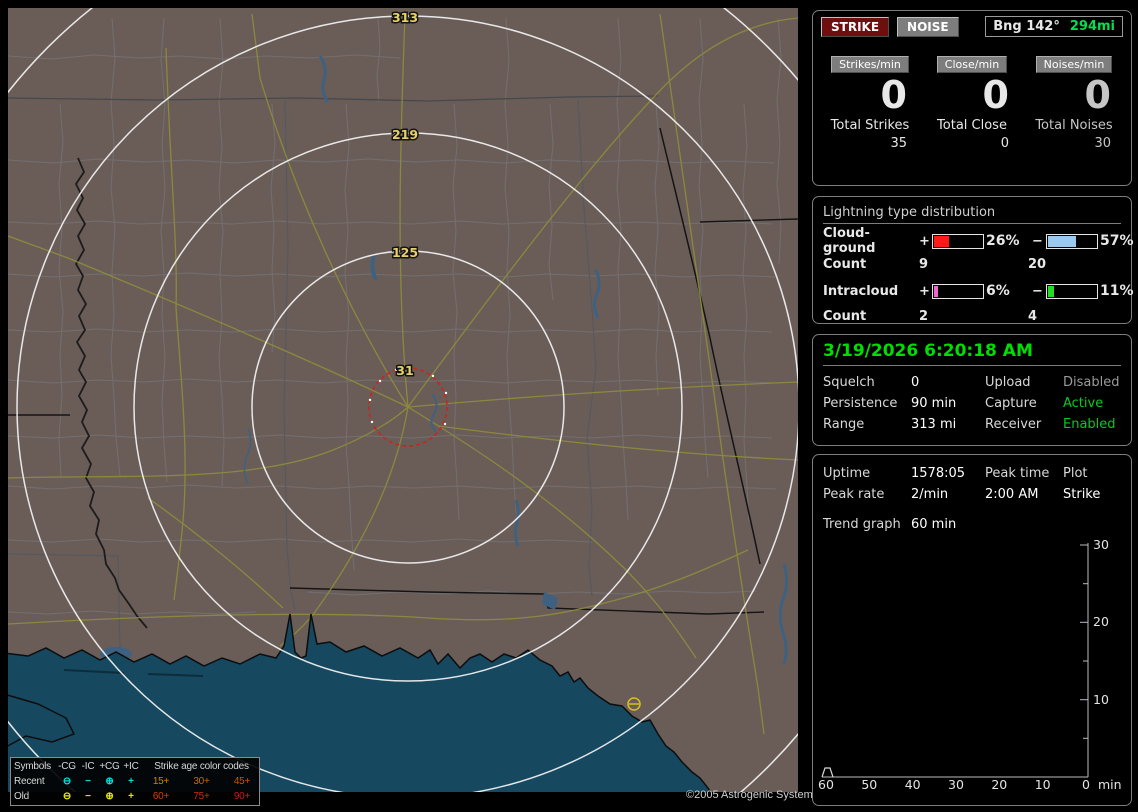 The image size is (1138, 812). Describe the element at coordinates (924, 316) in the screenshot. I see `ic-positive-count: 2` at that location.